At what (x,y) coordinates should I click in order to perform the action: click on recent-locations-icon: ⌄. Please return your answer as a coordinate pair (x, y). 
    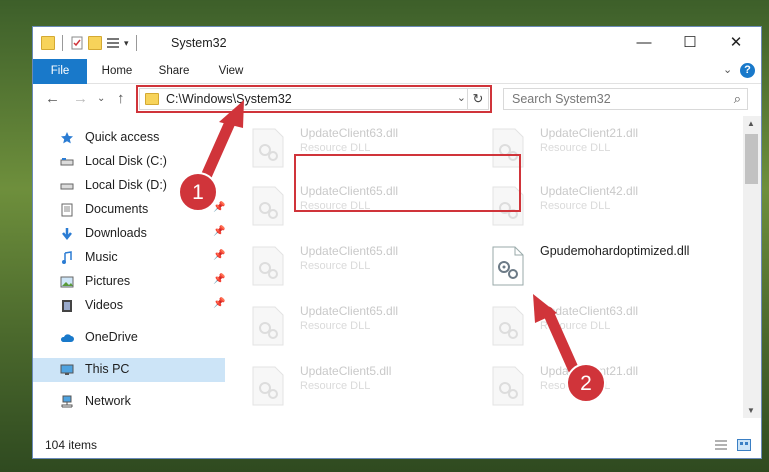
    Looking at the image, I should click on (101, 98).